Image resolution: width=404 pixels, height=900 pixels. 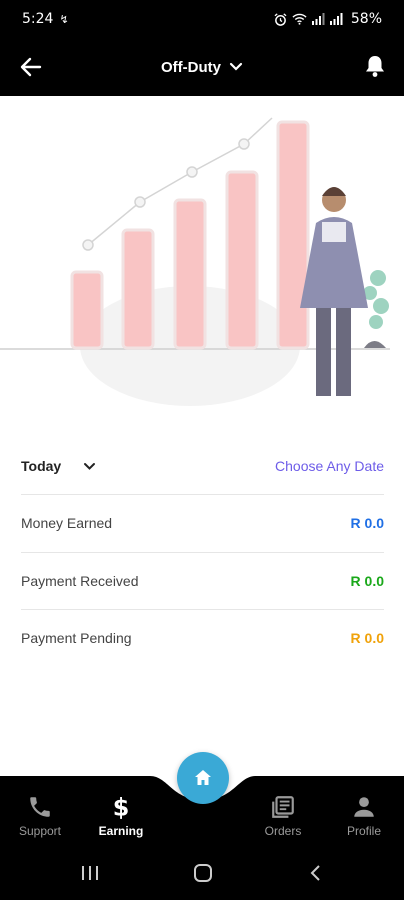 I want to click on row-label: Payment Received, so click(x=80, y=580).